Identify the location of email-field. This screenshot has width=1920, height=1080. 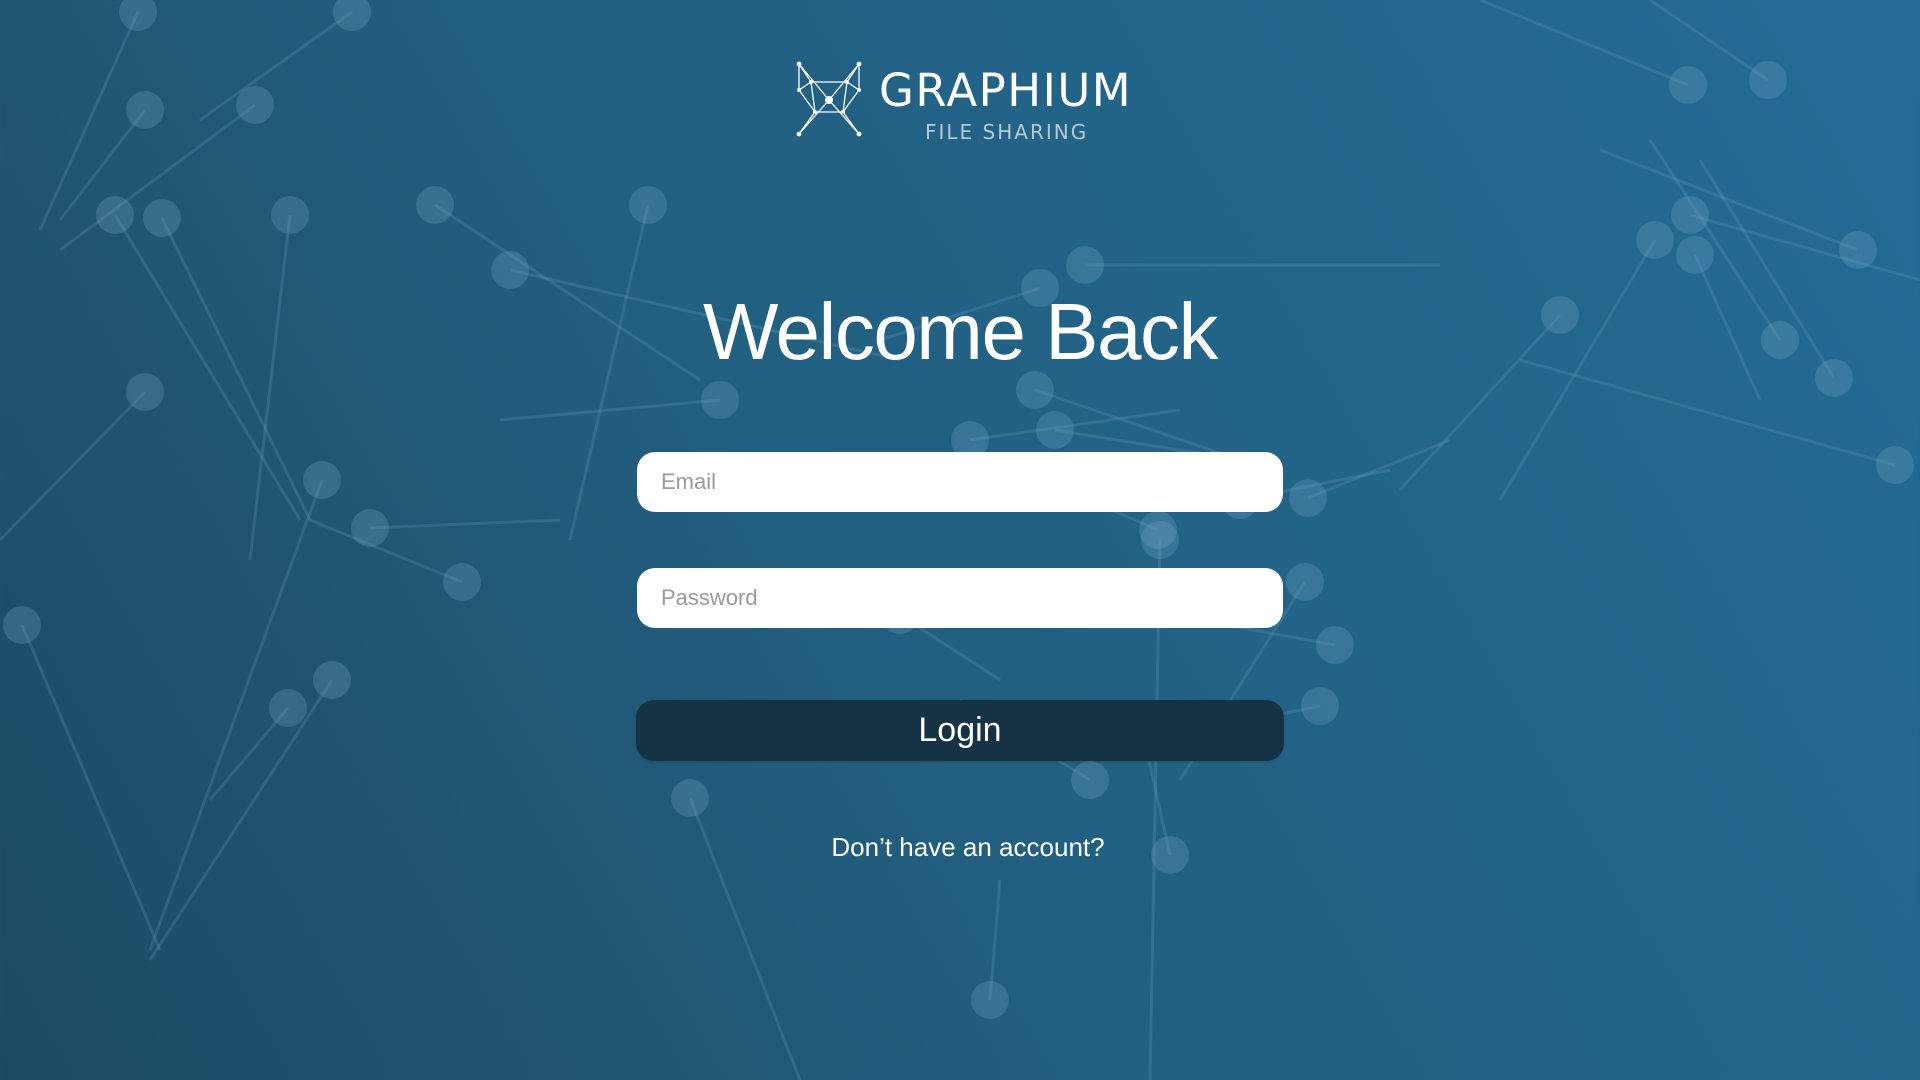
(960, 482).